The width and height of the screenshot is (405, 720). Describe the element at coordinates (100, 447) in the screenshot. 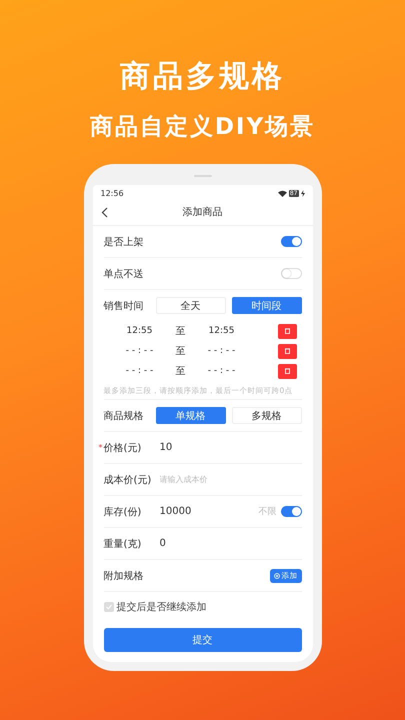

I see `required-mark: *` at that location.